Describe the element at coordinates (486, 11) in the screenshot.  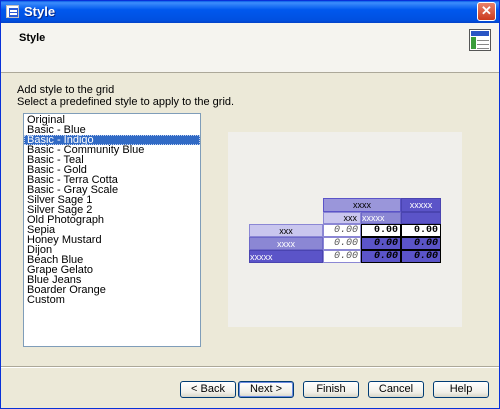
I see `close-button: ✕` at that location.